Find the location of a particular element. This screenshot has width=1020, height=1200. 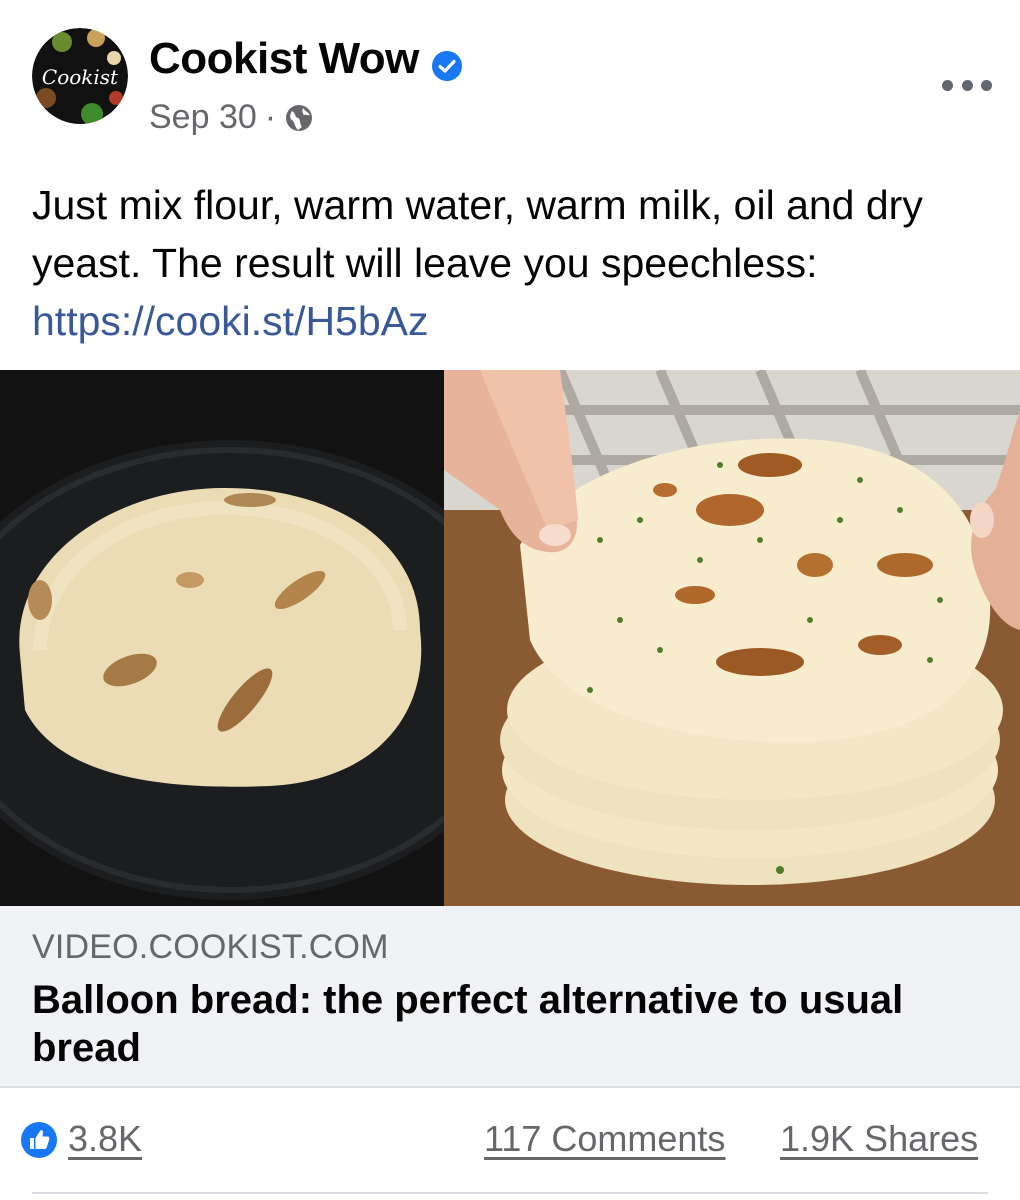

post-meta: Sep 30 · is located at coordinates (231, 117).